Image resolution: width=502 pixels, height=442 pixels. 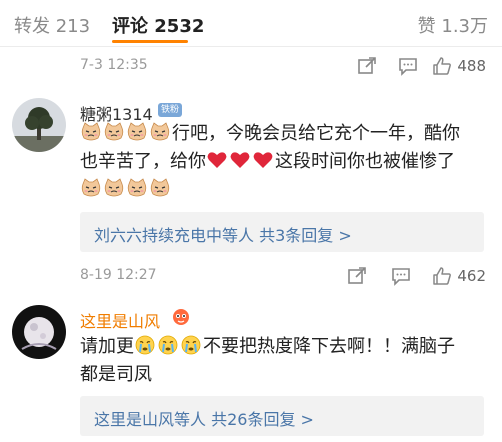 I want to click on comment-time: 8-19 12:27, so click(x=118, y=275).